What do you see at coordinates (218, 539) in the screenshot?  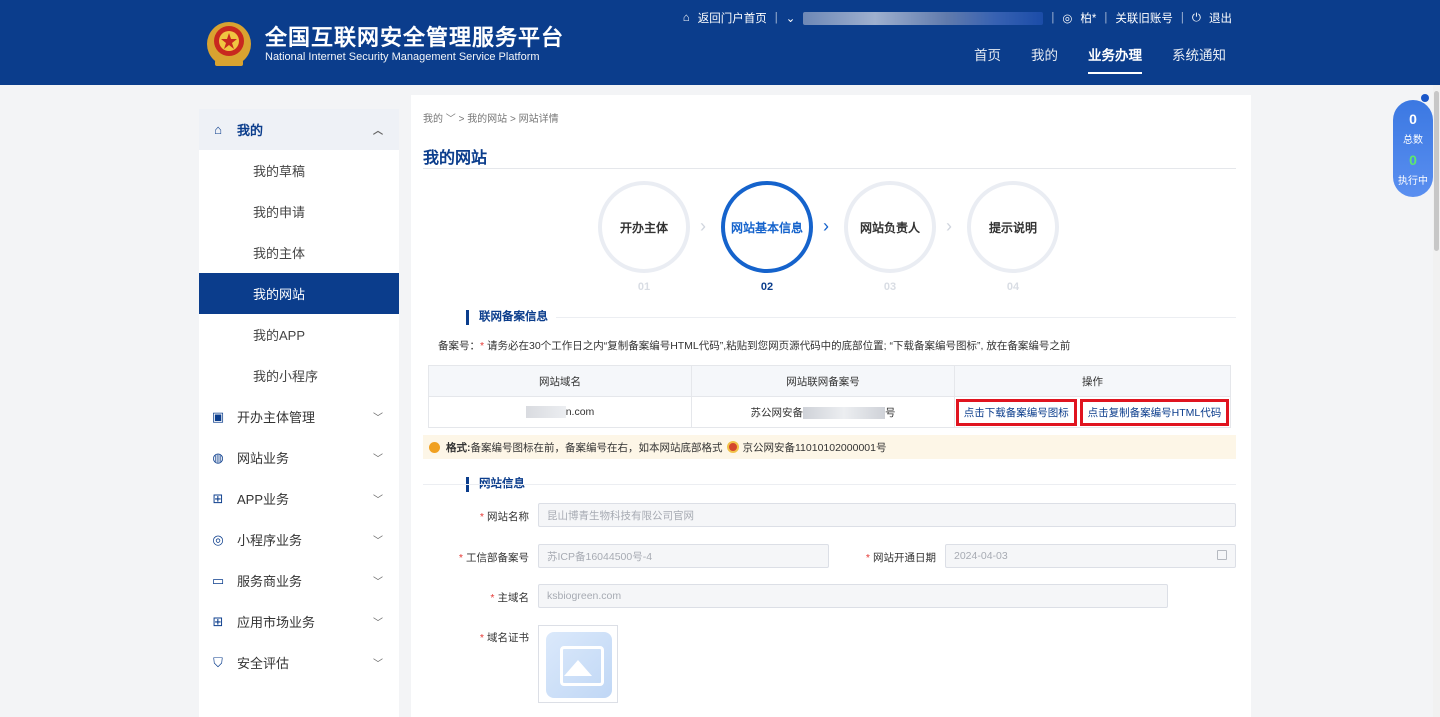 I see `compass-icon: ◎` at bounding box center [218, 539].